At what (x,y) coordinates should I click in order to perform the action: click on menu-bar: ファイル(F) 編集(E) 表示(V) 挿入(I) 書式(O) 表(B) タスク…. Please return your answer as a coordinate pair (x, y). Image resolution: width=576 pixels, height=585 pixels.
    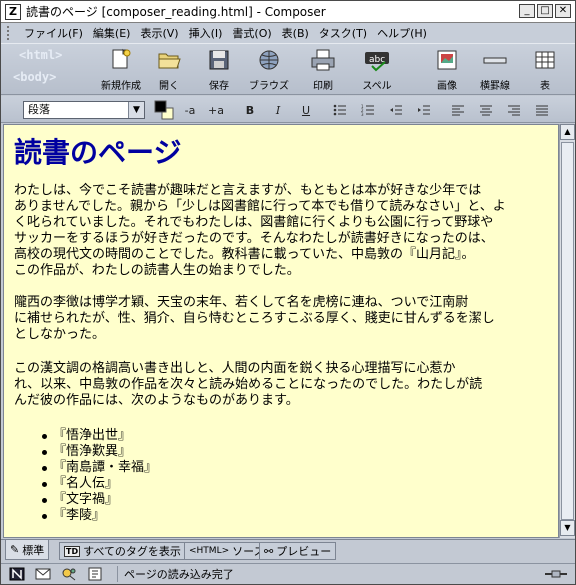
    Looking at the image, I should click on (288, 33).